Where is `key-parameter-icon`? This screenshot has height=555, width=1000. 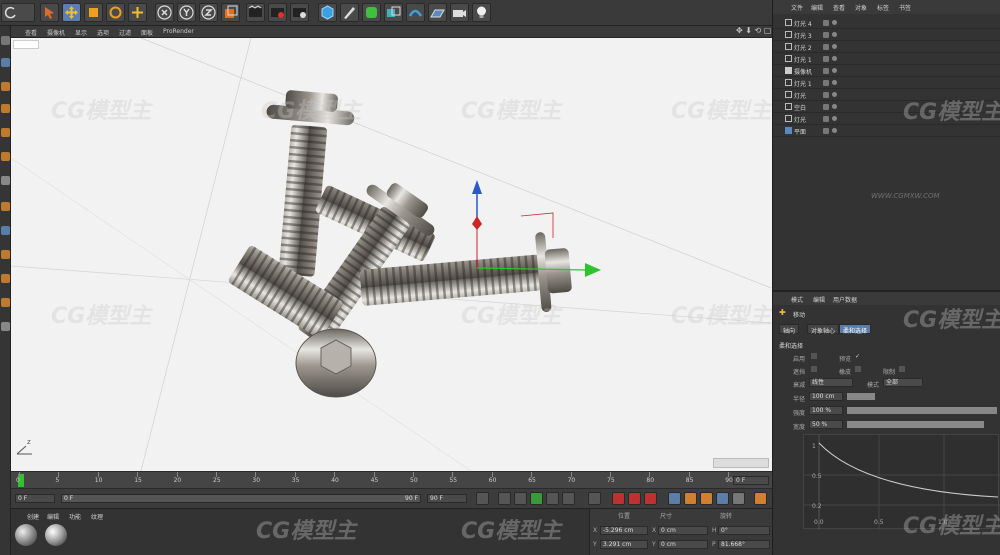
key-parameter-icon is located at coordinates (722, 498).